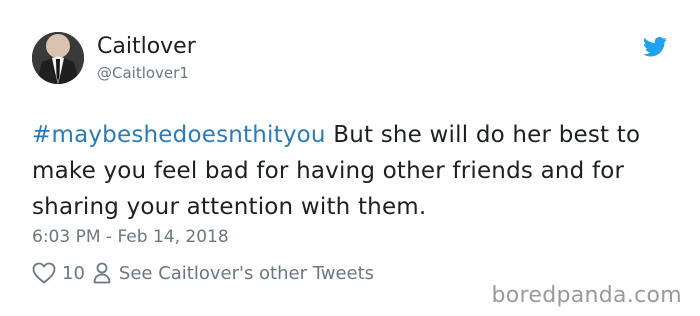  What do you see at coordinates (246, 273) in the screenshot?
I see `see-more-label: See Caitlover's other Tweets` at bounding box center [246, 273].